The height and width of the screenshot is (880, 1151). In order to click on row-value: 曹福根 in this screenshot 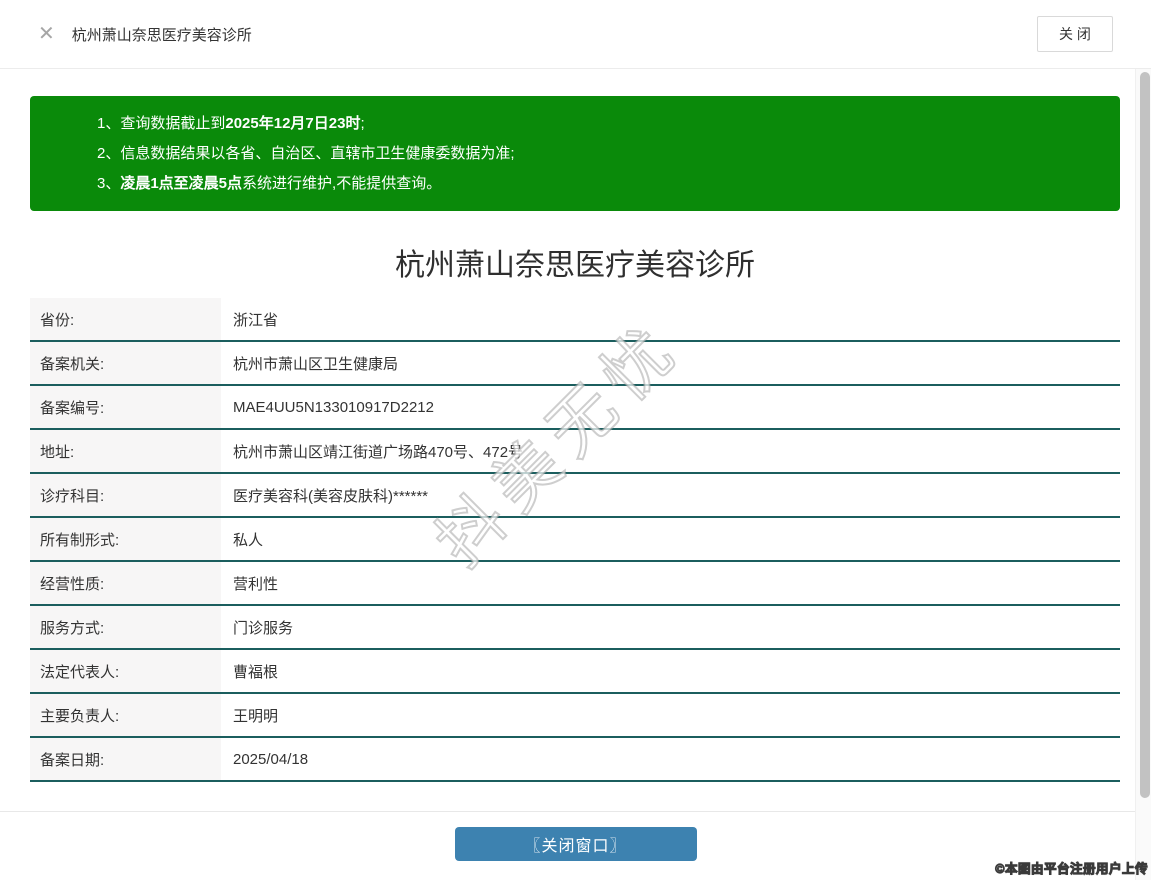, I will do `click(670, 671)`.